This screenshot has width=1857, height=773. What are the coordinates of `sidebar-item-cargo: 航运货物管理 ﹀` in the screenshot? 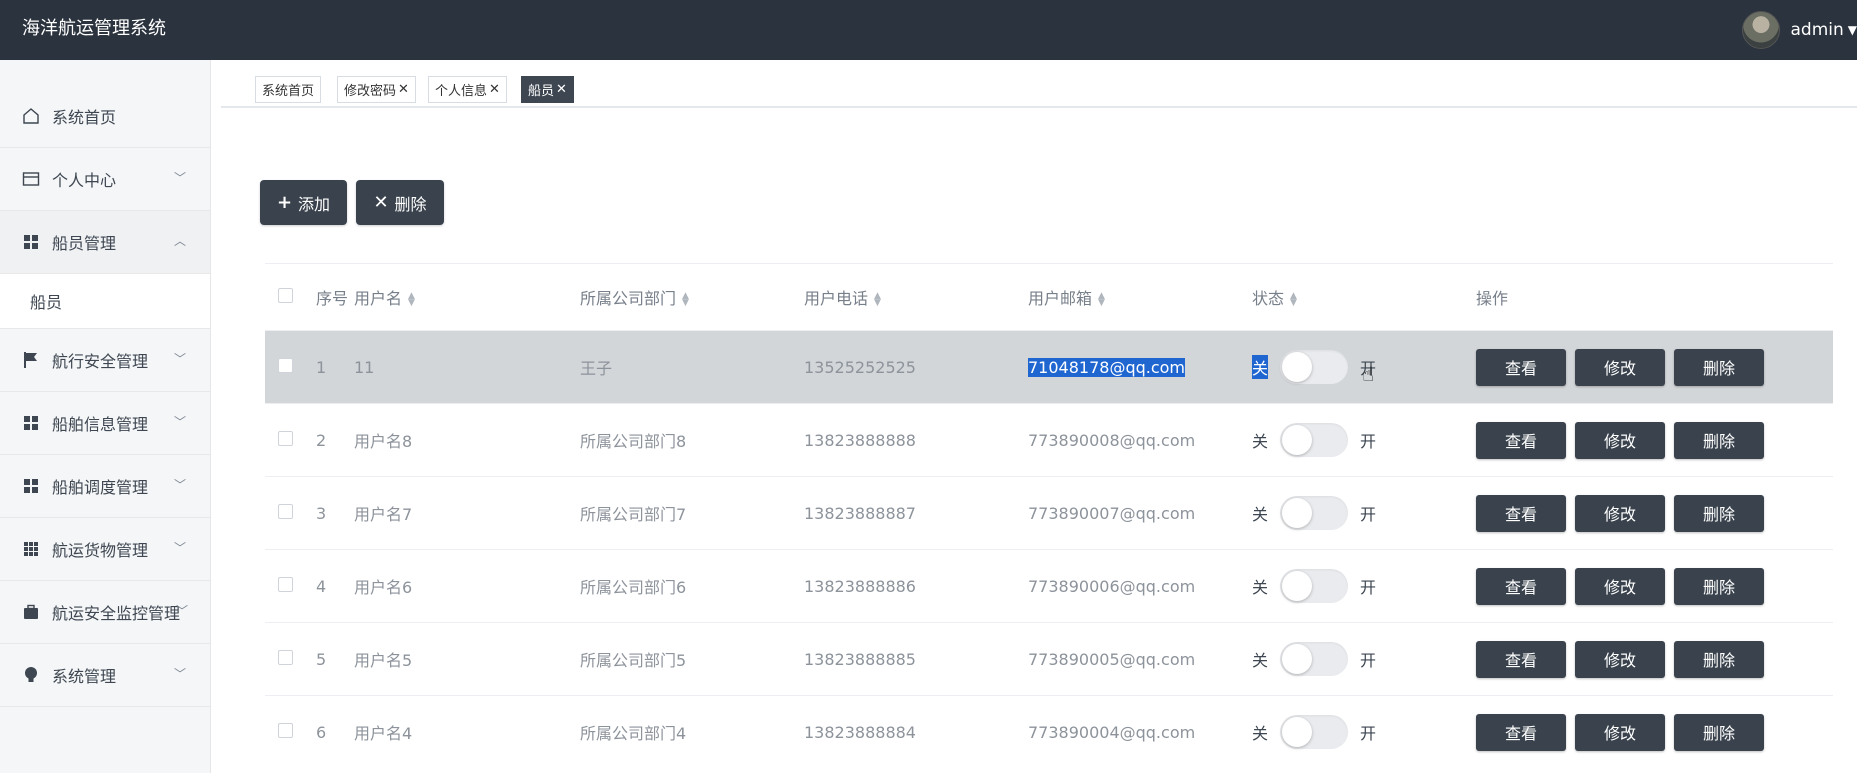 It's located at (105, 549).